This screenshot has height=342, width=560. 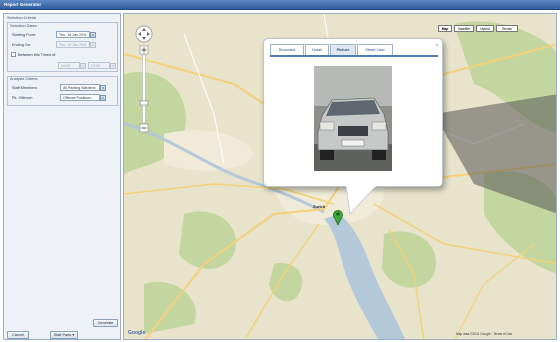 What do you see at coordinates (24, 79) in the screenshot?
I see `analysis-criteria-header: Analysis Criteria` at bounding box center [24, 79].